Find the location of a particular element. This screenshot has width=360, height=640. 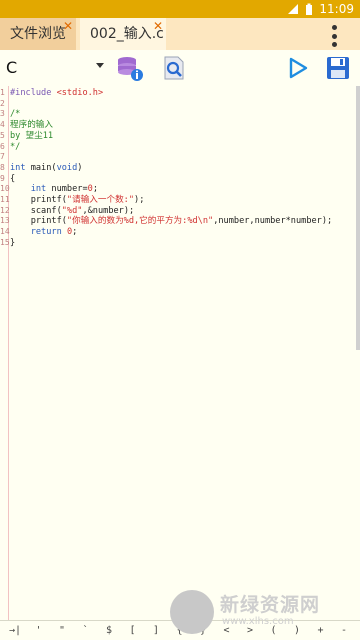

code-token: void is located at coordinates (67, 167).